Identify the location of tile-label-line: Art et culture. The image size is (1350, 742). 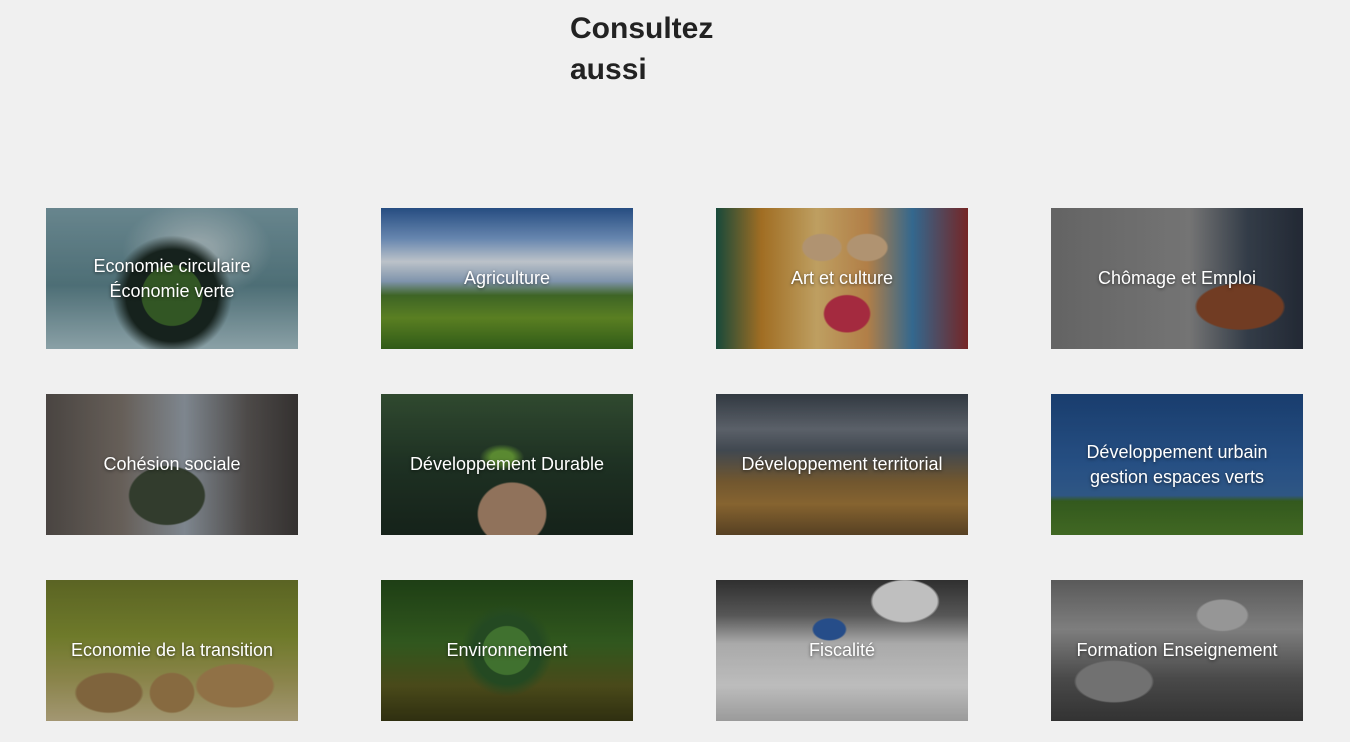
(842, 278).